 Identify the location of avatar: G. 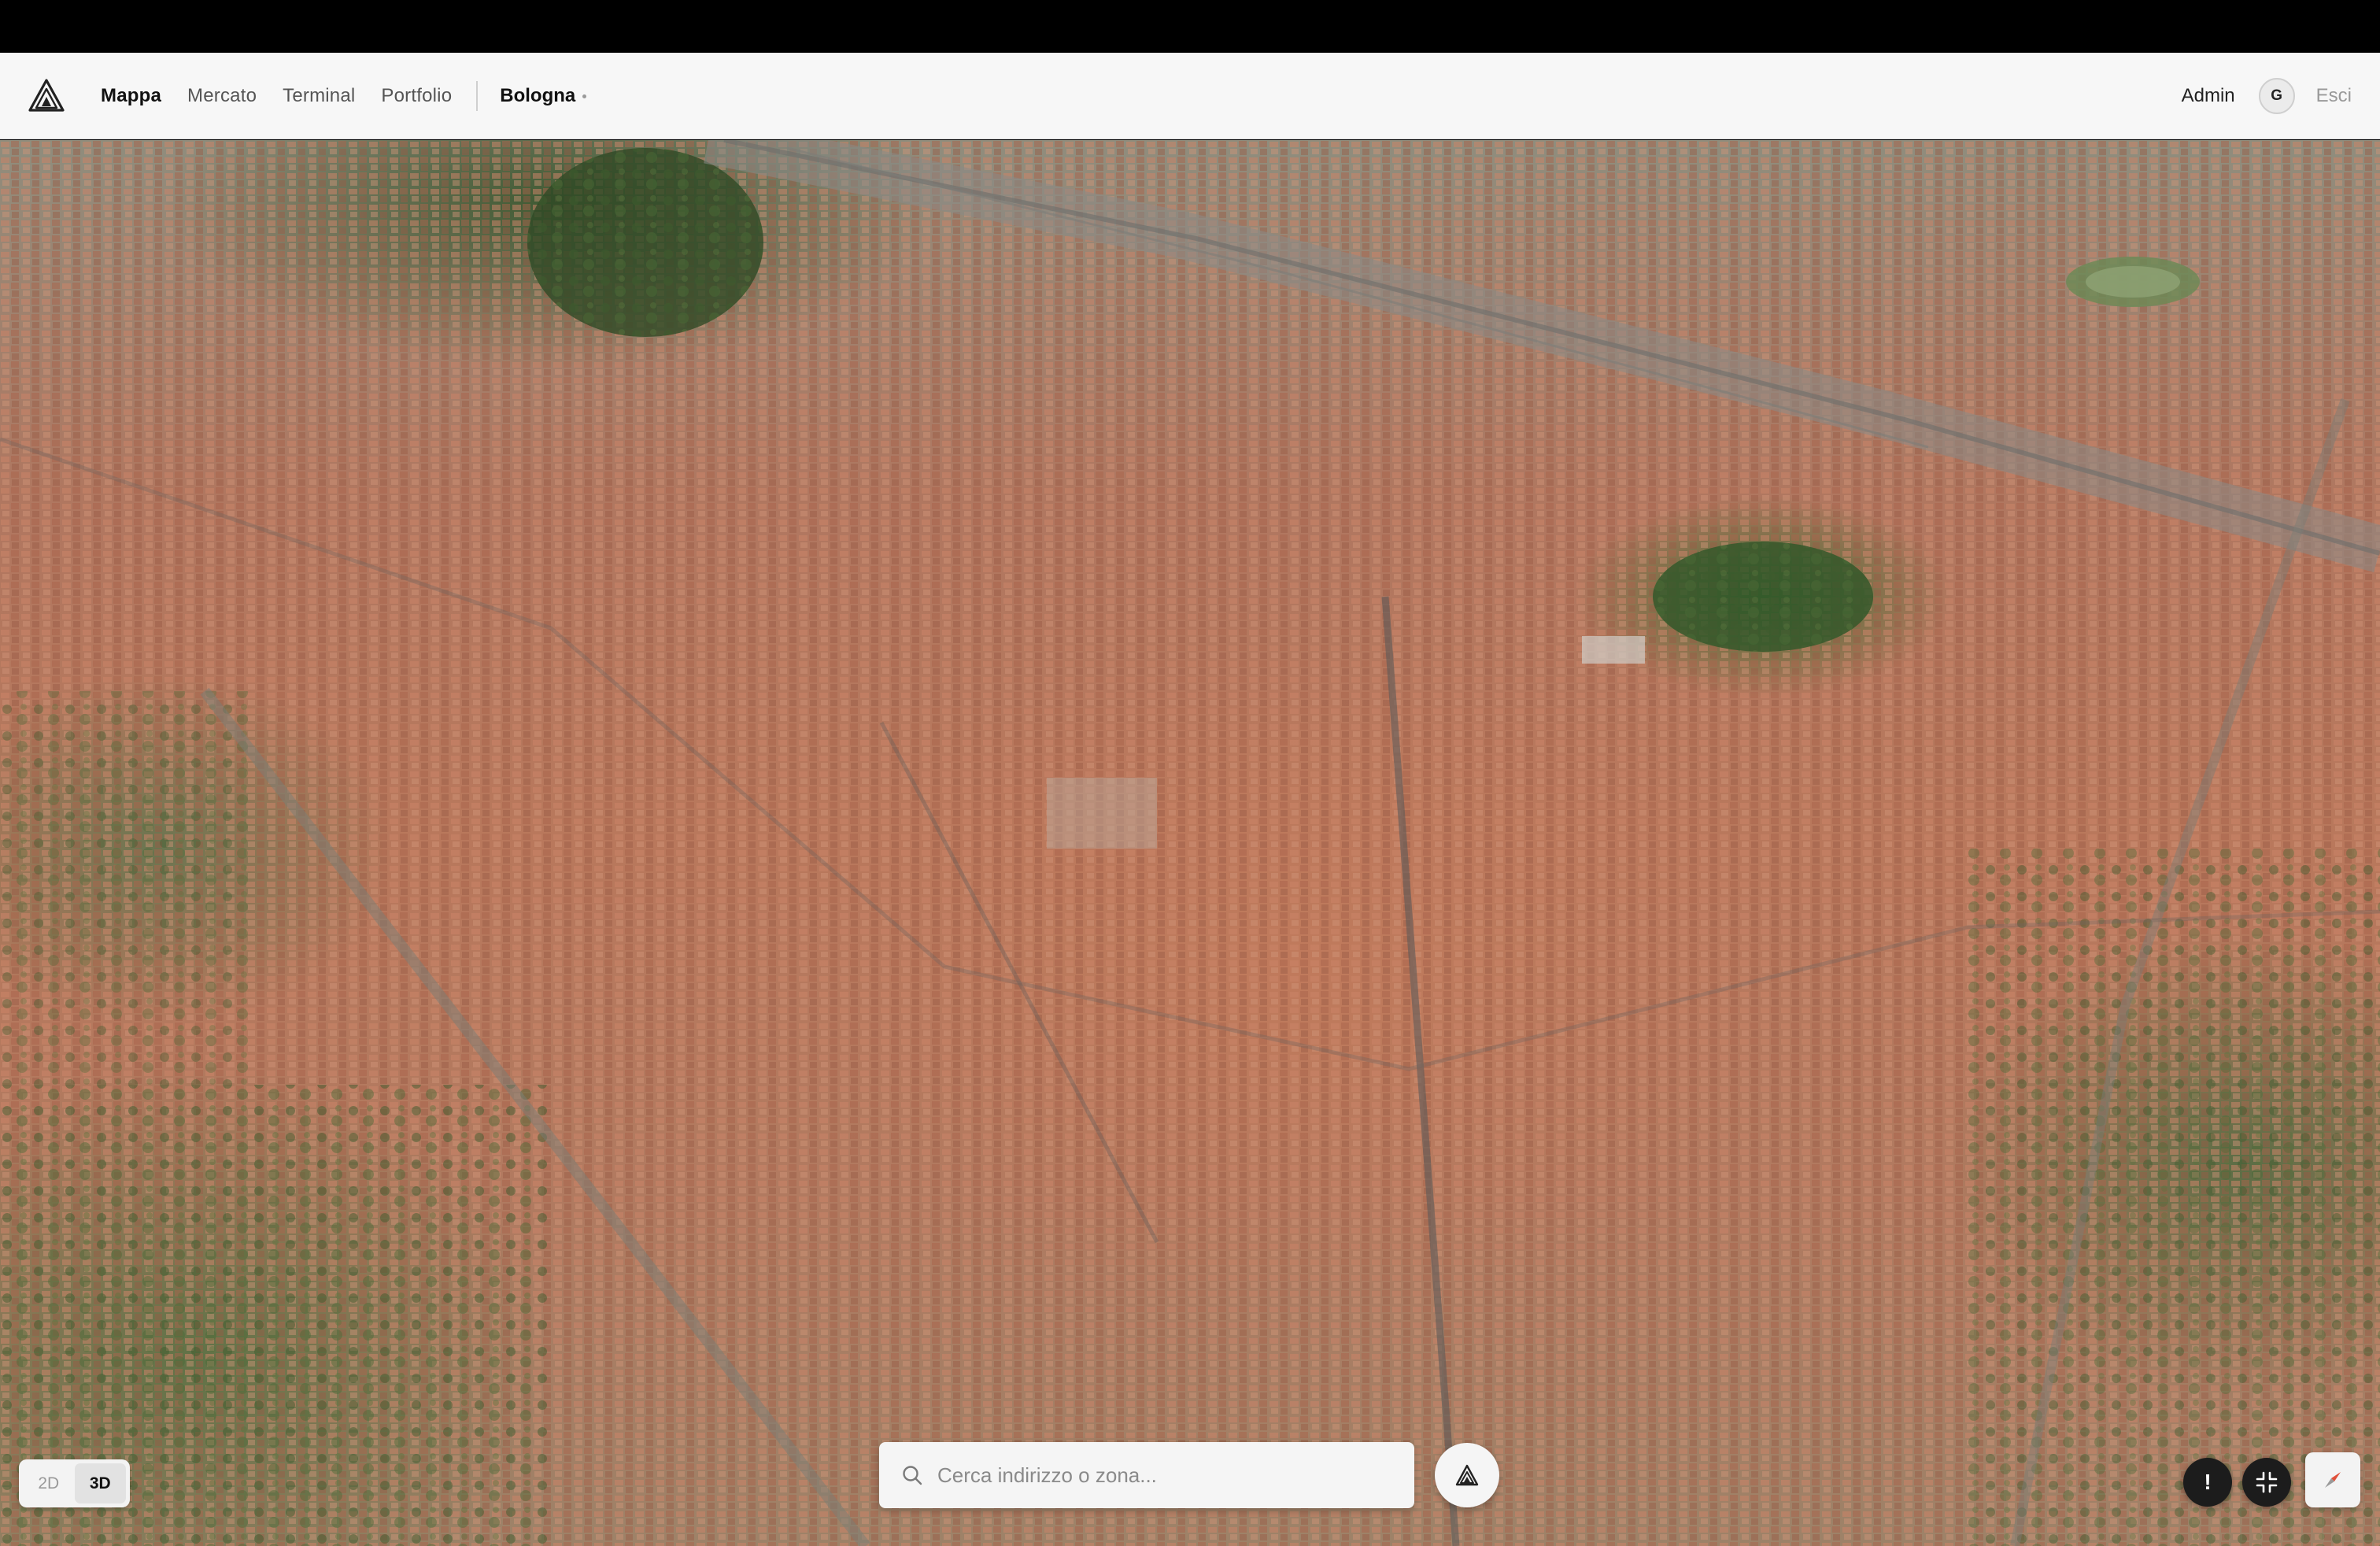
(2276, 96).